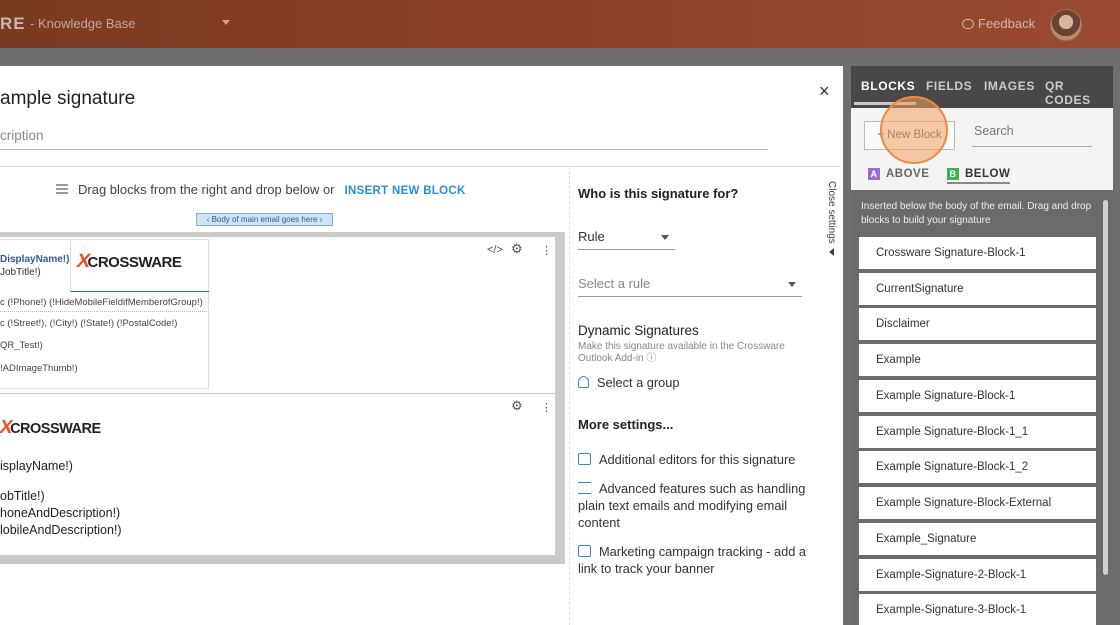  I want to click on list-item: CurrentSignature, so click(977, 289).